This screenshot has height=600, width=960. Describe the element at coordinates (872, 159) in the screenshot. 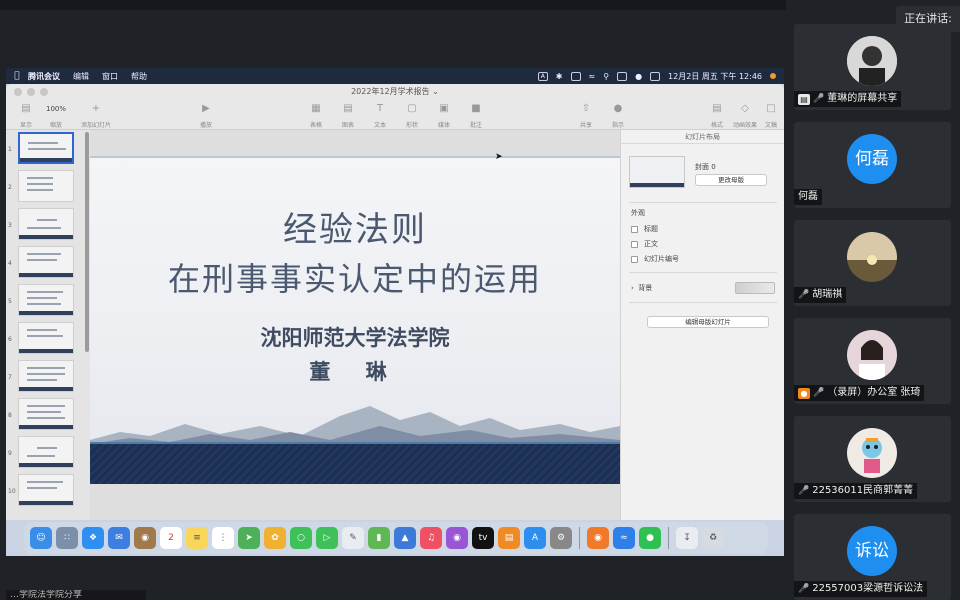

I see `avatar: 何磊` at that location.